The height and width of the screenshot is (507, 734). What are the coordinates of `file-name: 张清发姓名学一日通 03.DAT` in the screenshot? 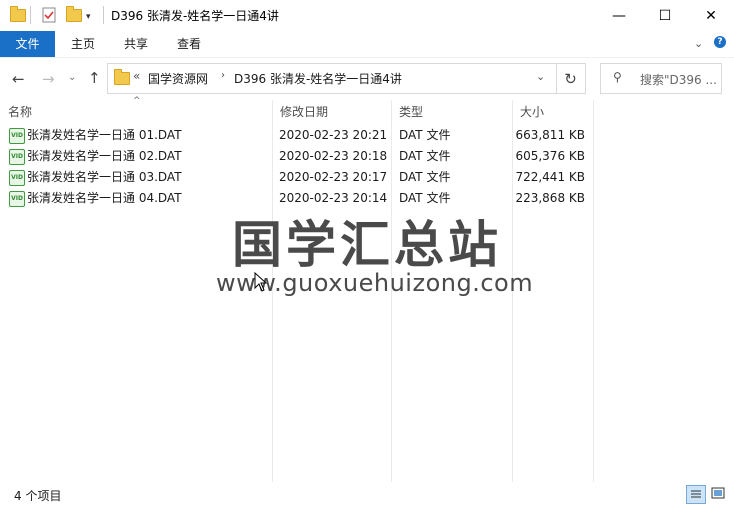 It's located at (104, 177).